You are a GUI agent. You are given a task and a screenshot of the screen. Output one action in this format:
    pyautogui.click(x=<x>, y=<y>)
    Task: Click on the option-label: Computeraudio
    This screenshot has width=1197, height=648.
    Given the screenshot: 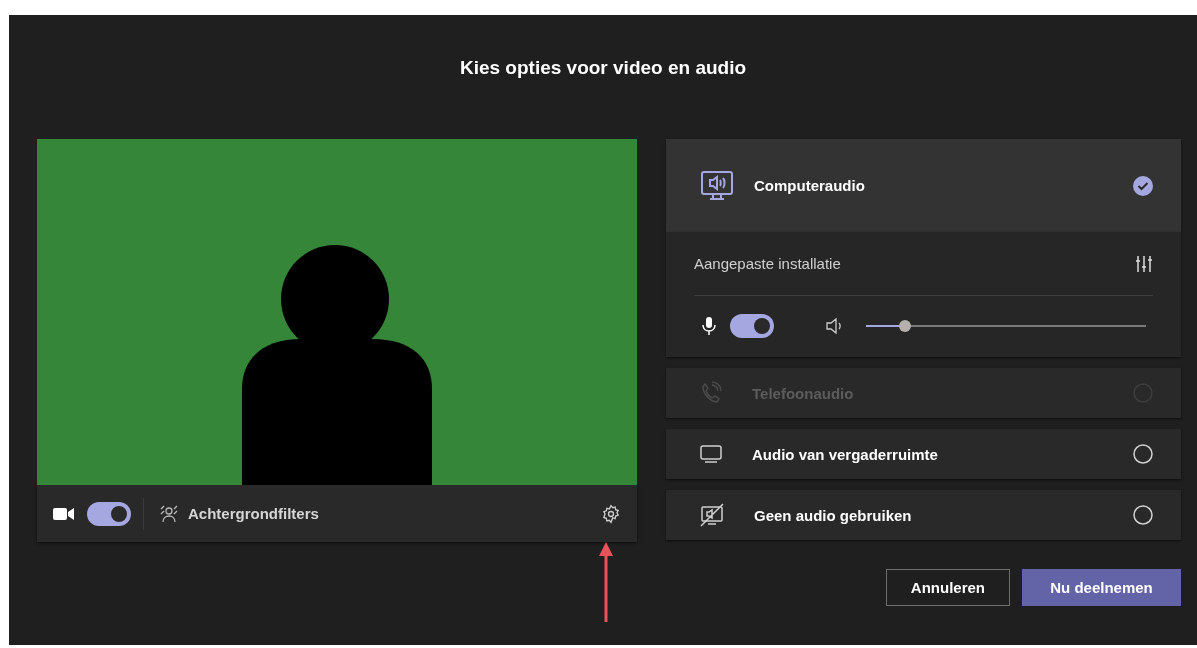 What is the action you would take?
    pyautogui.click(x=810, y=185)
    